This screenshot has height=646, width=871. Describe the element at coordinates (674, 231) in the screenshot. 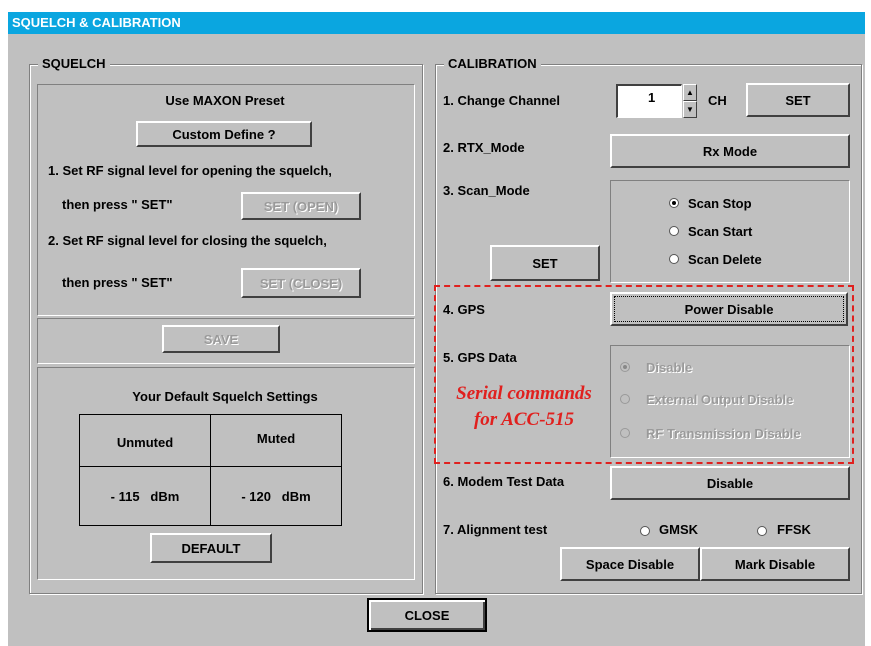

I see `scan-start-radio` at that location.